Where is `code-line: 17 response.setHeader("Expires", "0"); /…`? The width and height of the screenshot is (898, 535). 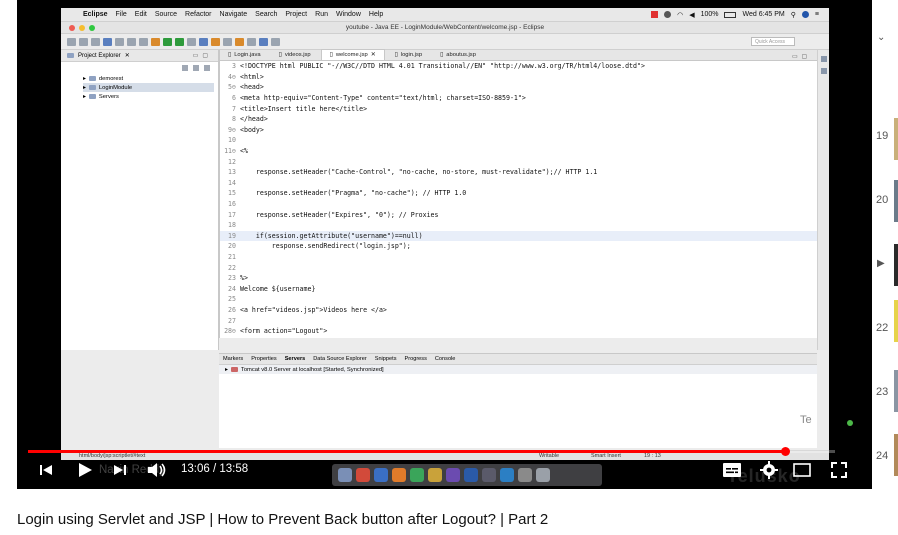
code-line: 17 response.setHeader("Expires", "0"); /… is located at coordinates (518, 214).